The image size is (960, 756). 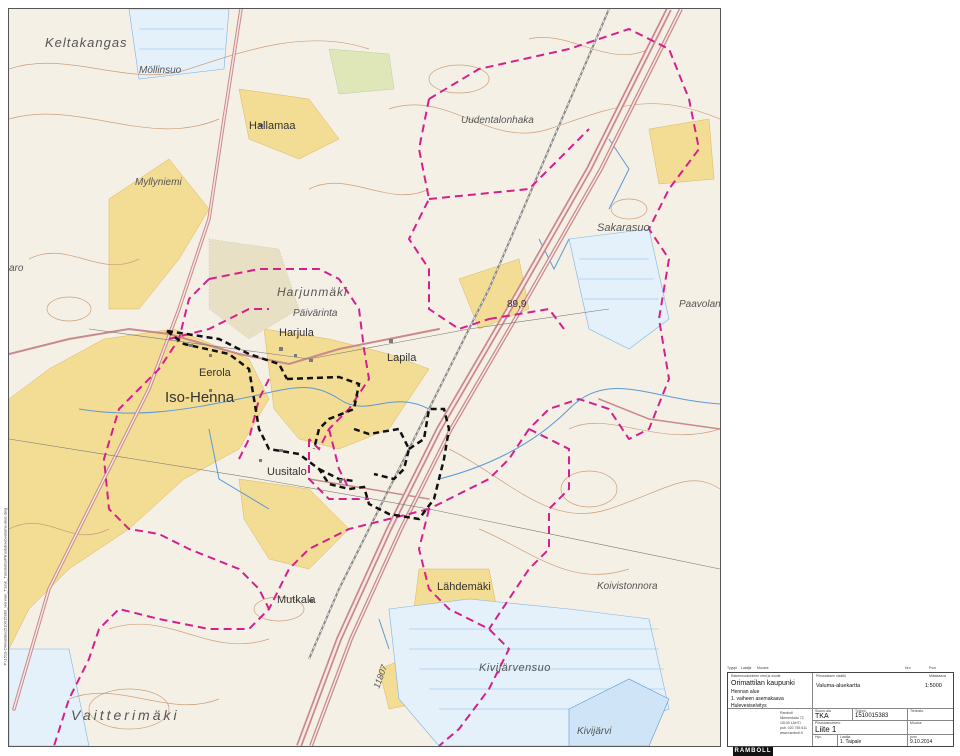 I want to click on label-sakarasuo: Sakarasuo, so click(x=623, y=228).